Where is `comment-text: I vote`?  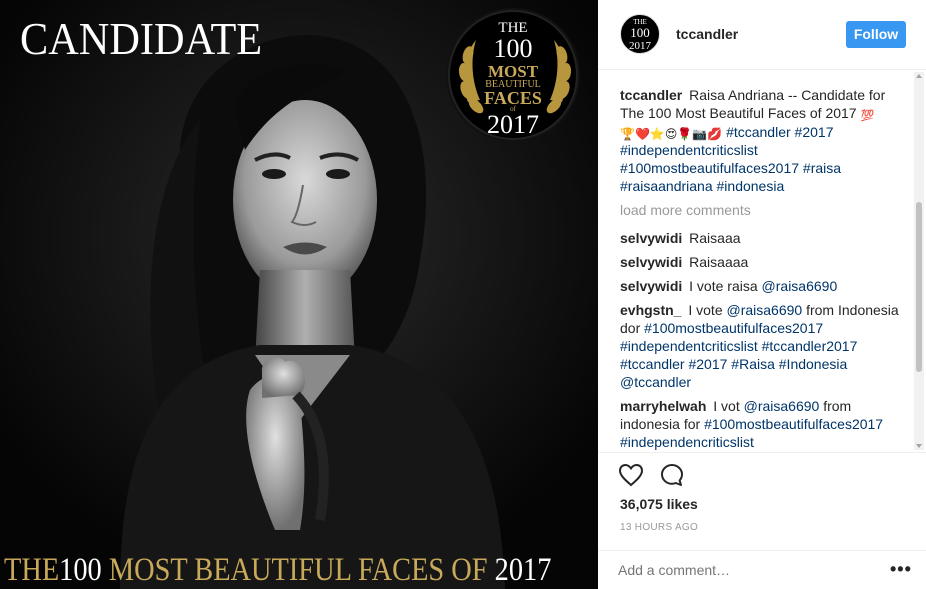 comment-text: I vote is located at coordinates (707, 310).